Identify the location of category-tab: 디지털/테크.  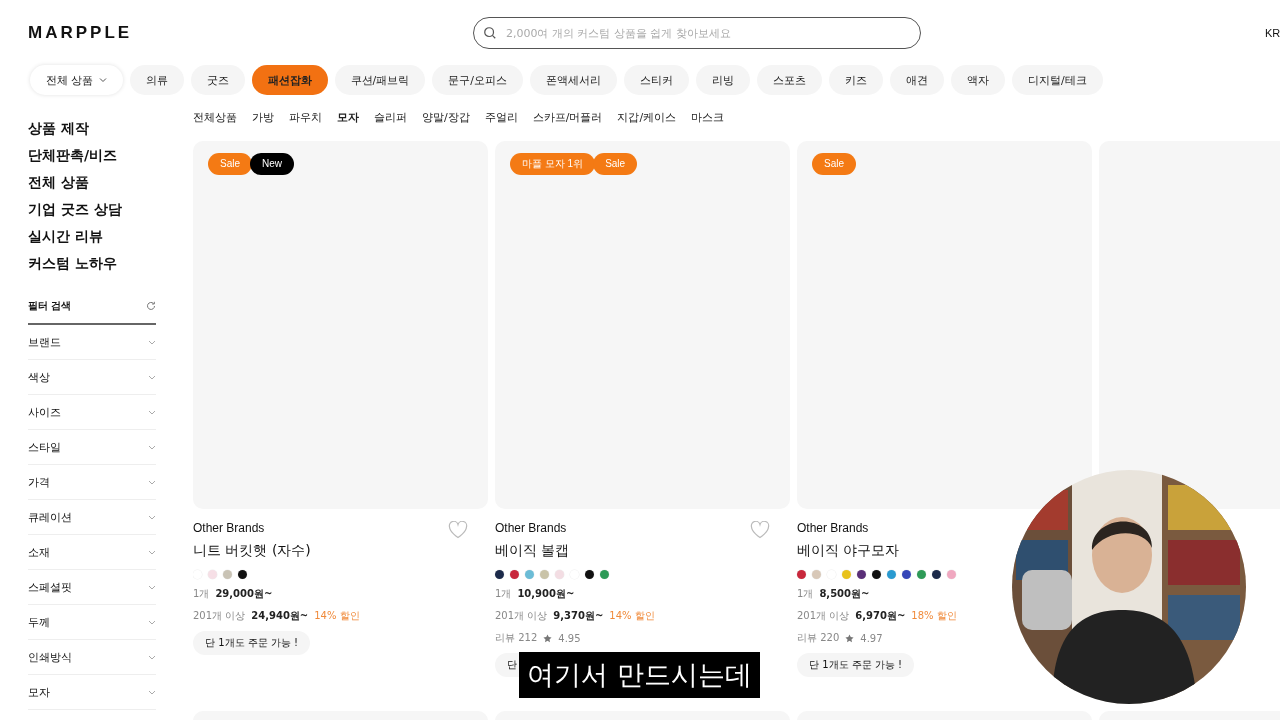
(1057, 80).